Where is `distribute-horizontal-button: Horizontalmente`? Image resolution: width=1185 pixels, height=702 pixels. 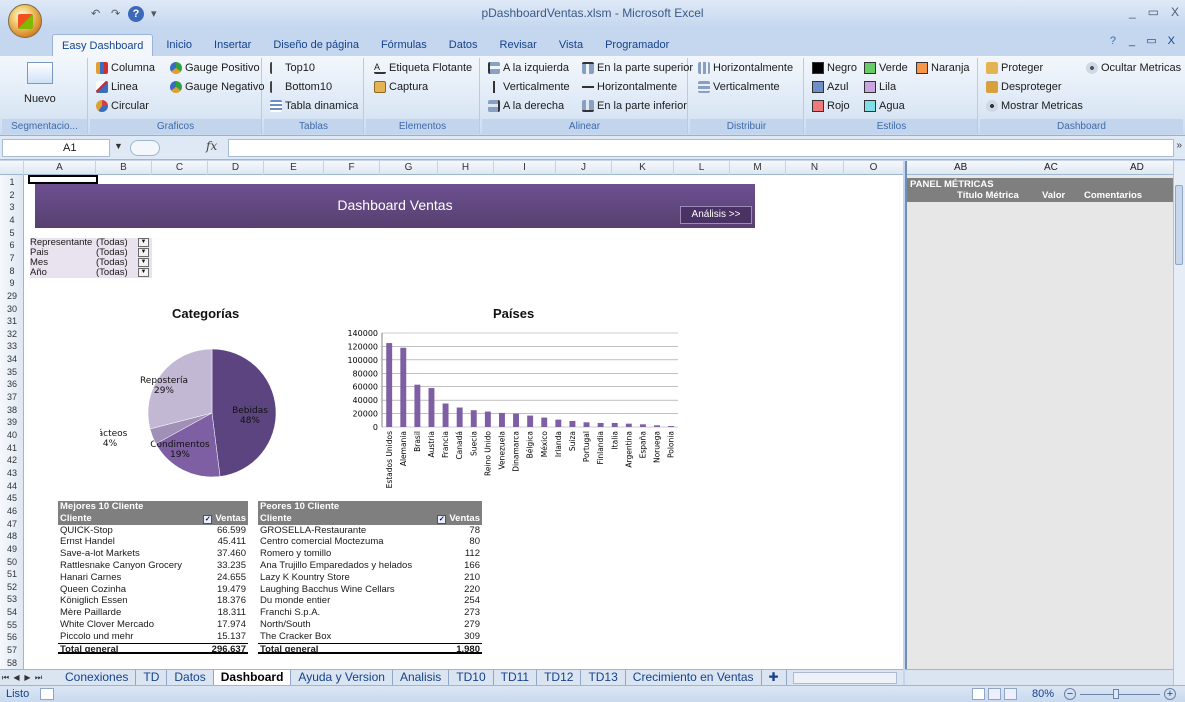
distribute-horizontal-button: Horizontalmente is located at coordinates (745, 68).